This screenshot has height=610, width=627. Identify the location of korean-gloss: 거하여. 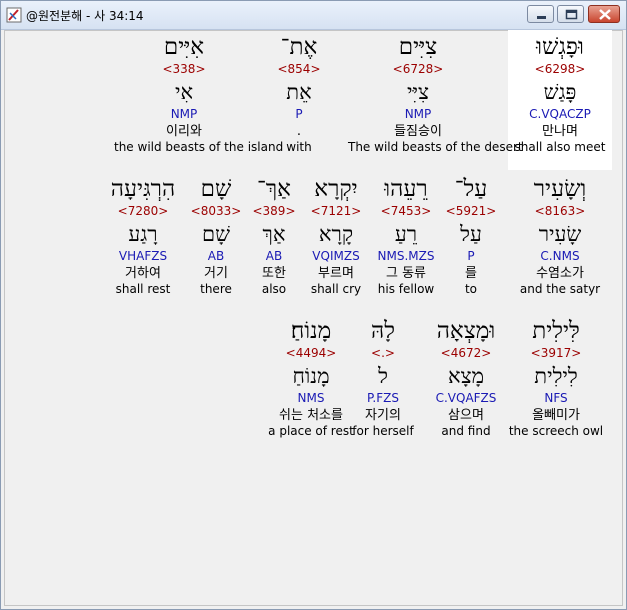
(143, 273).